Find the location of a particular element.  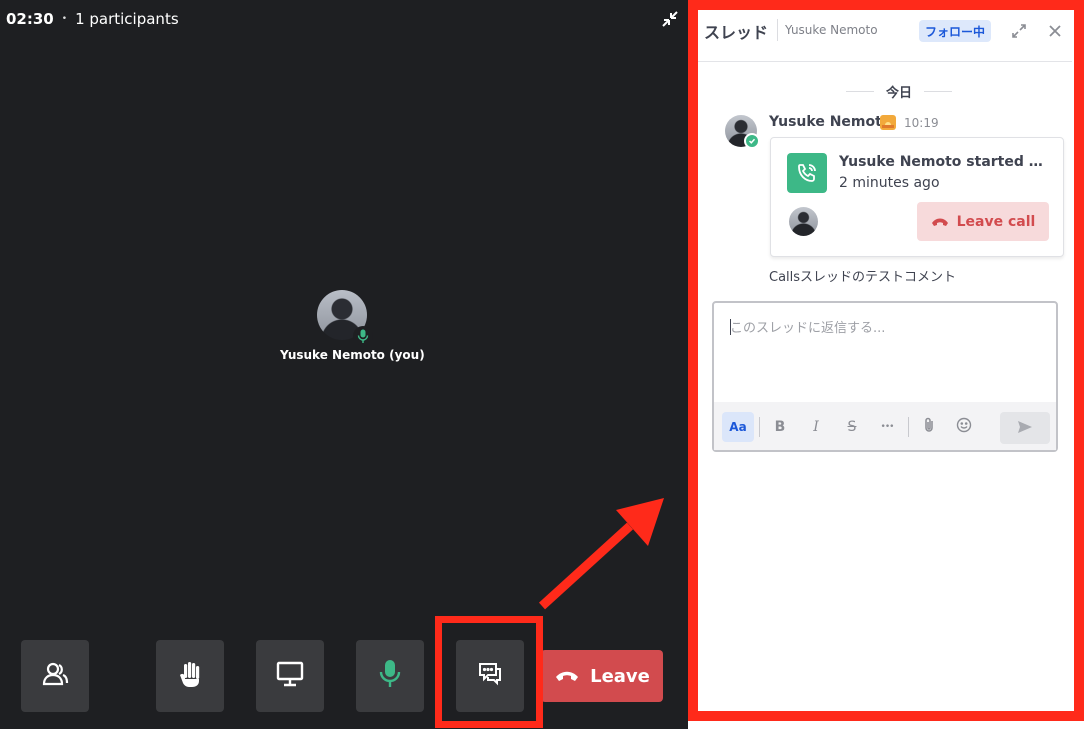

more-formatting-button: ••• is located at coordinates (887, 427).